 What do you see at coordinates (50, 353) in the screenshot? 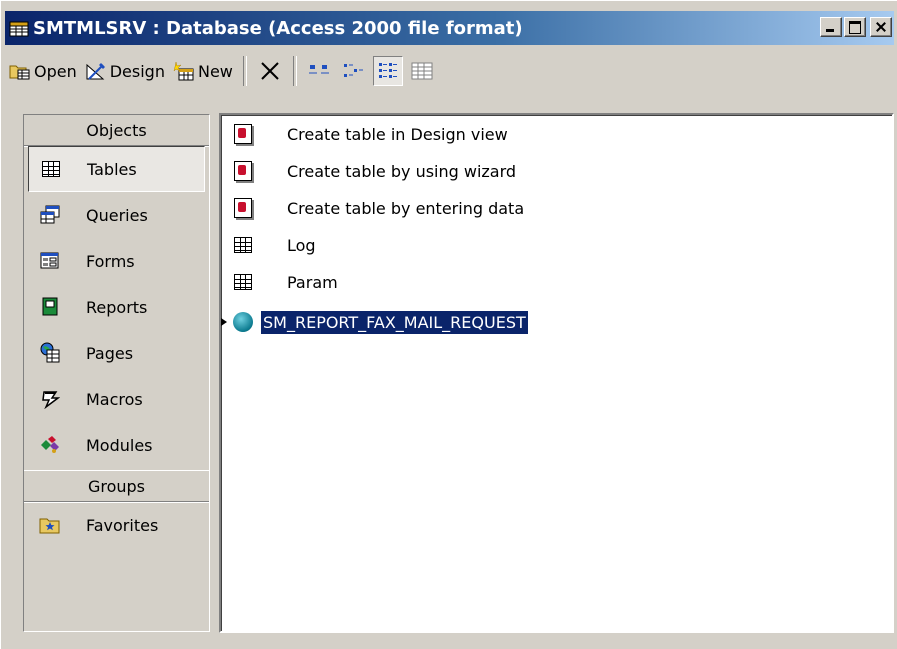
I see `page-icon` at bounding box center [50, 353].